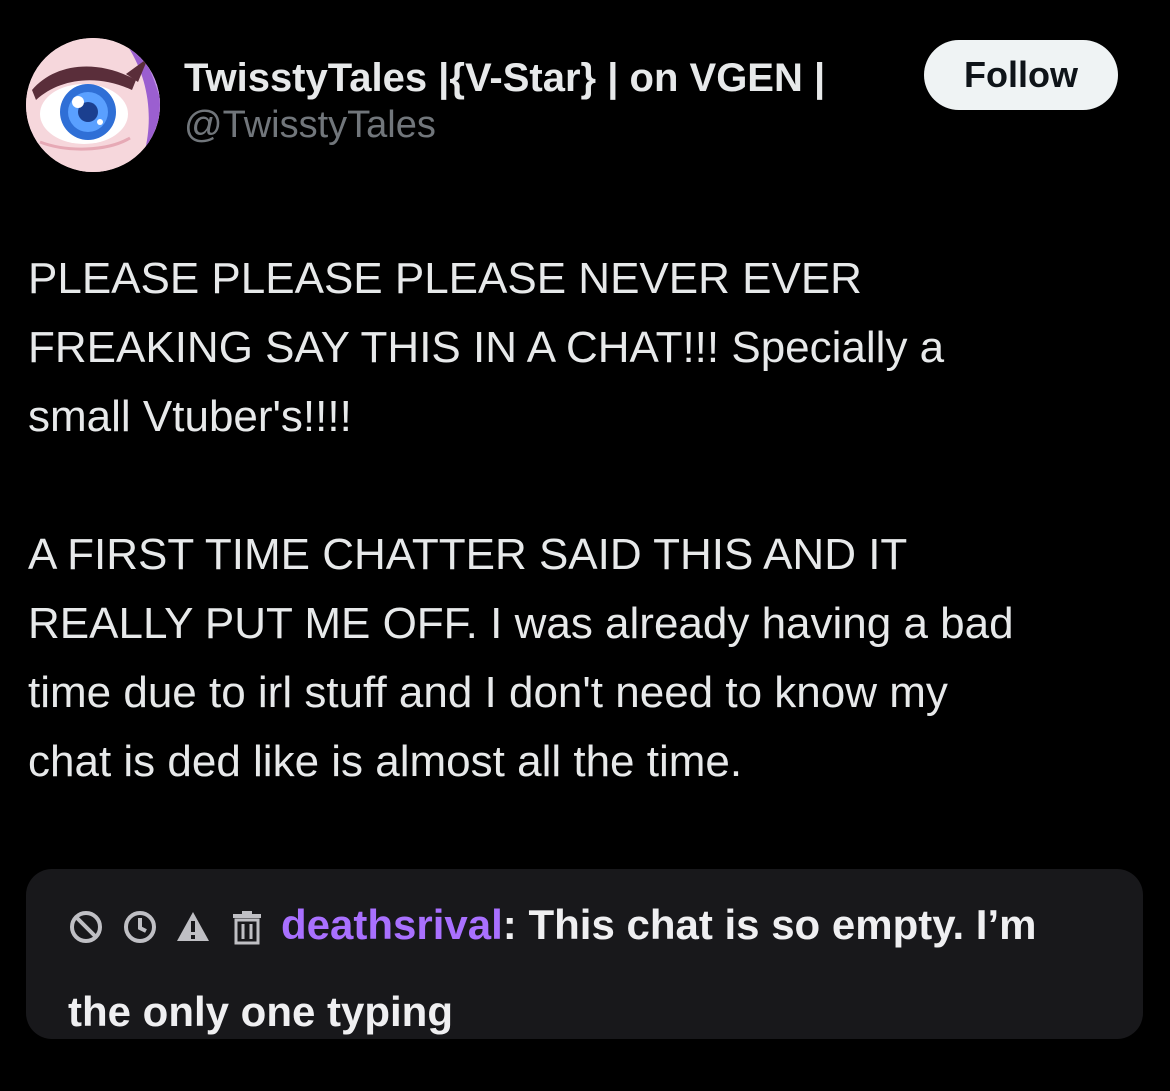 The height and width of the screenshot is (1091, 1170). What do you see at coordinates (504, 78) in the screenshot?
I see `author-display-name: TwisstyTales |{V-Star} | on VGEN |` at bounding box center [504, 78].